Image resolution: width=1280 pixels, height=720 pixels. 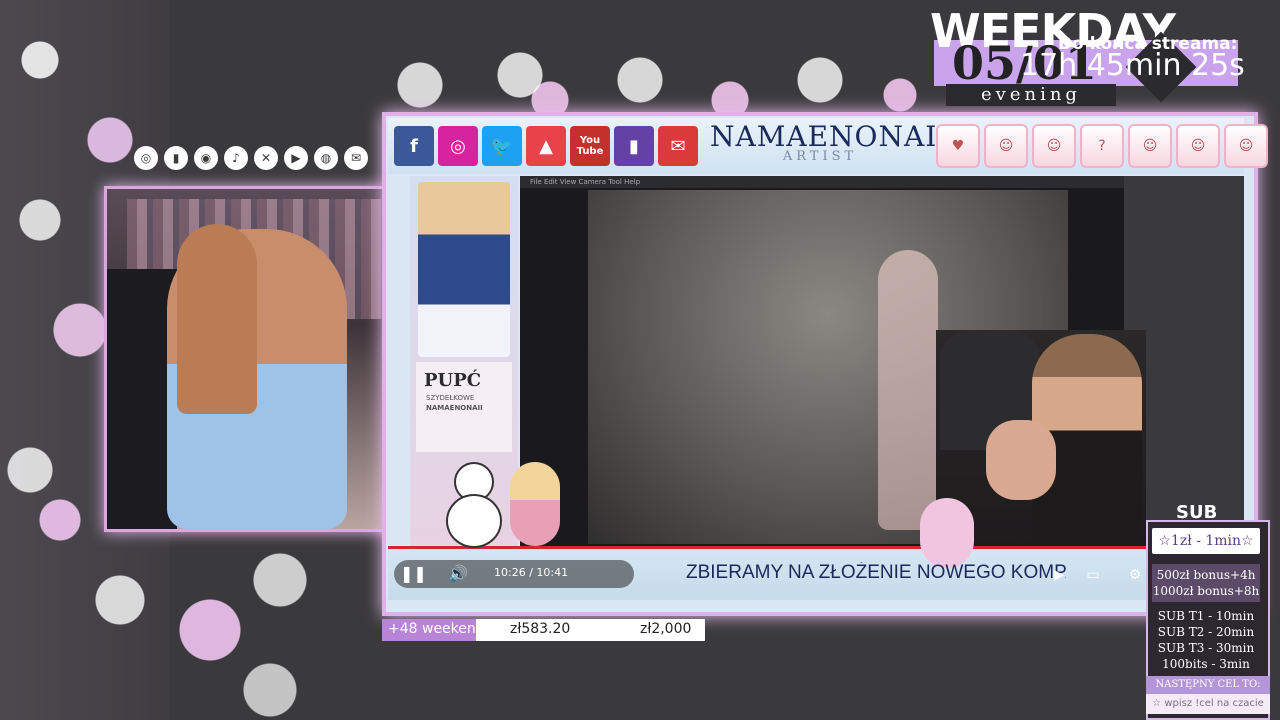 What do you see at coordinates (296, 158) in the screenshot?
I see `youtube-icon: ▶` at bounding box center [296, 158].